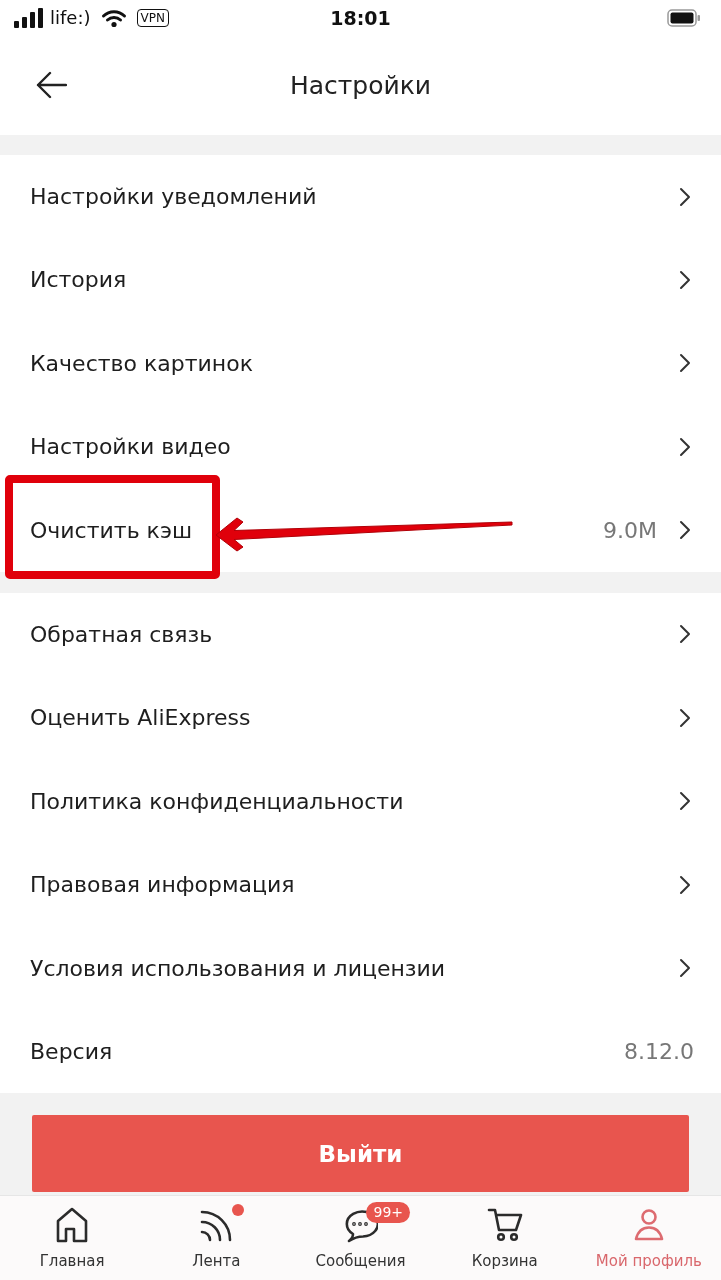 This screenshot has width=721, height=1280. I want to click on settings-item: Настройки видео, so click(360, 447).